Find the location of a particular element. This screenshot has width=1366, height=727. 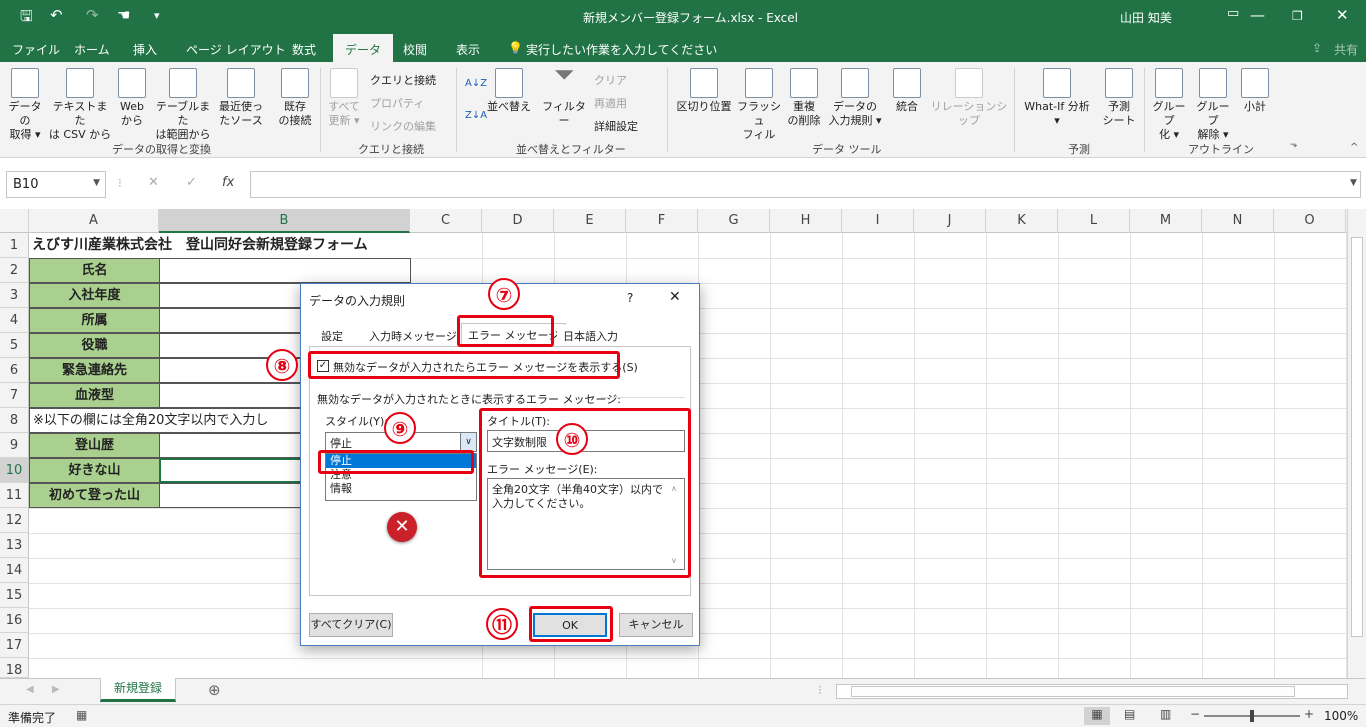

clear-all-button: すべてクリア(C) is located at coordinates (351, 625).